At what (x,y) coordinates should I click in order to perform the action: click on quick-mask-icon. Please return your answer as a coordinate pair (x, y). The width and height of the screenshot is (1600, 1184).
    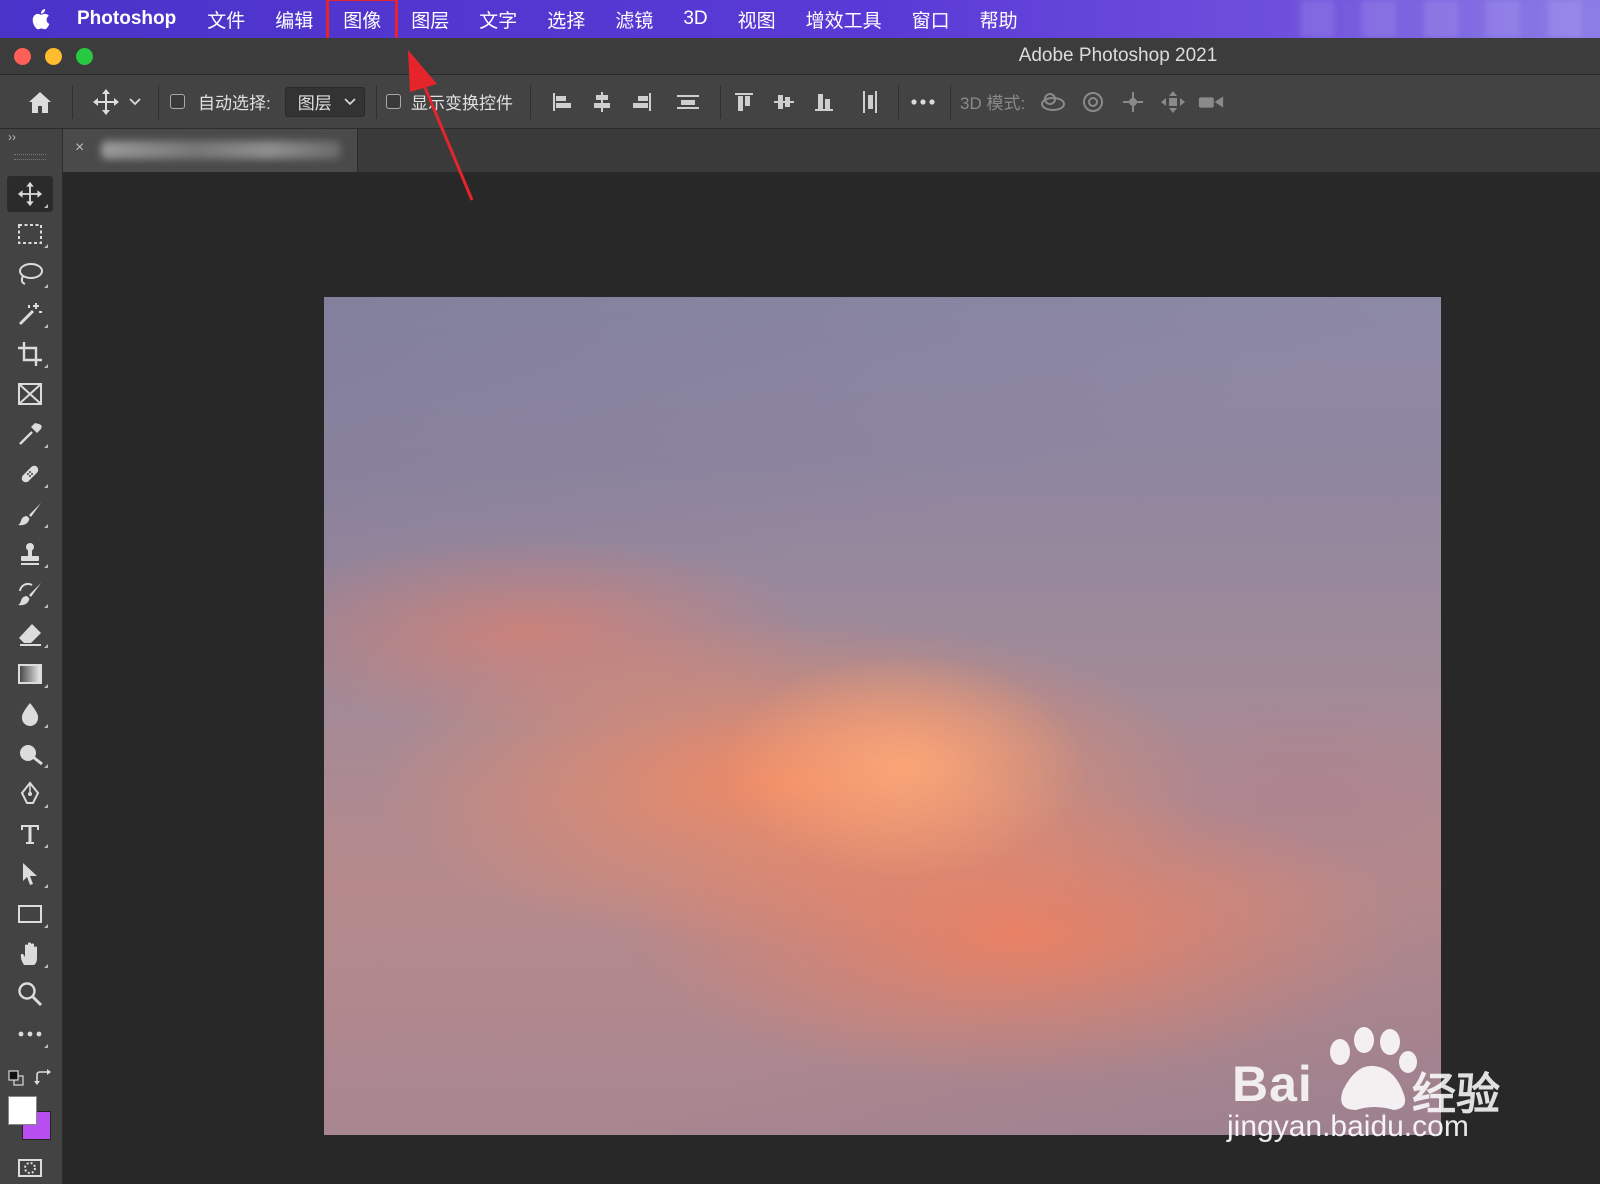
    Looking at the image, I should click on (30, 1168).